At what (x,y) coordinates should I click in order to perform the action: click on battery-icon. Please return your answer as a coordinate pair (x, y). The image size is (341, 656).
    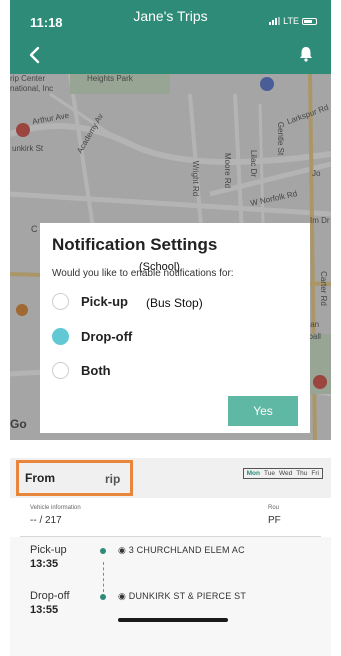
    Looking at the image, I should click on (309, 21).